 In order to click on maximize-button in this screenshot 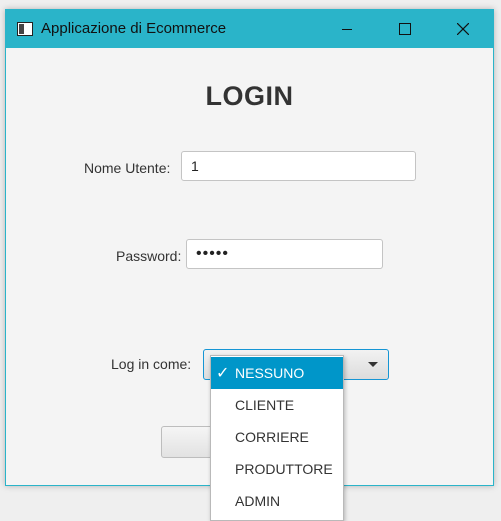, I will do `click(405, 29)`.